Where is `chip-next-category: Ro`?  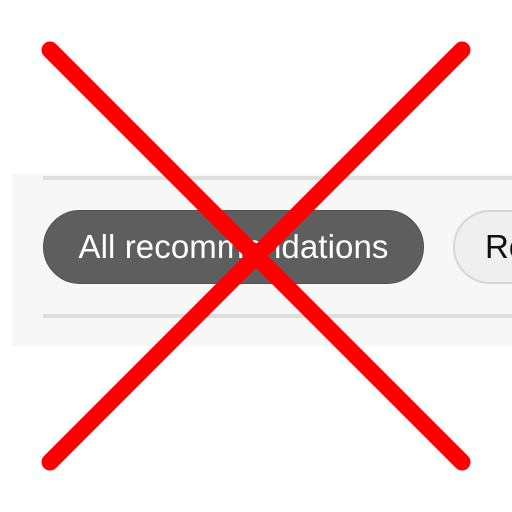 chip-next-category: Ro is located at coordinates (482, 247).